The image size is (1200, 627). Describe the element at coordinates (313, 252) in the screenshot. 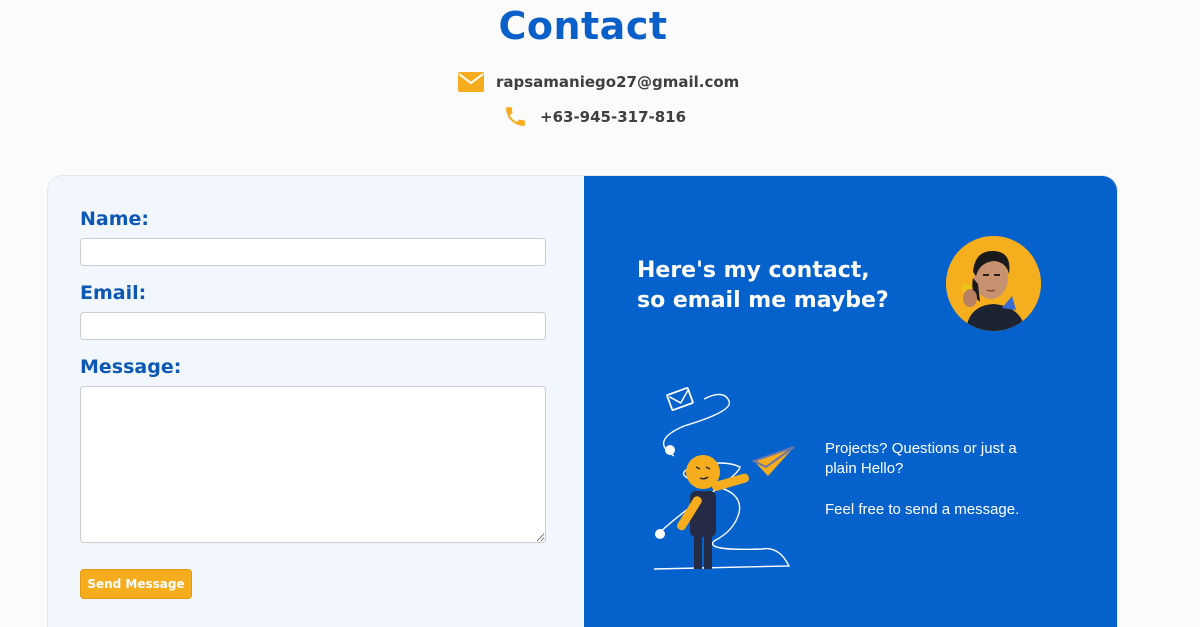

I see `name-input` at that location.